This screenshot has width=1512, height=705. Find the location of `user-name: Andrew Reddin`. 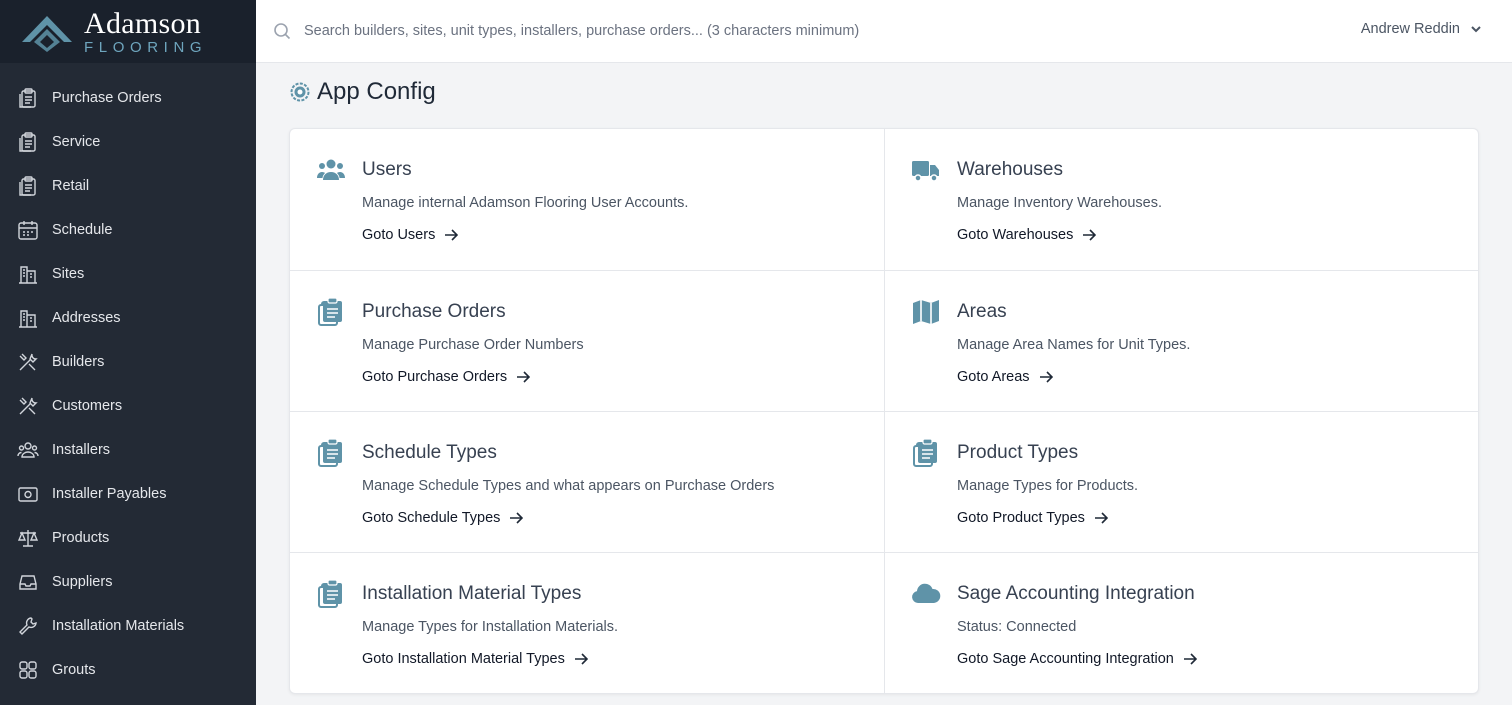

user-name: Andrew Reddin is located at coordinates (1410, 29).